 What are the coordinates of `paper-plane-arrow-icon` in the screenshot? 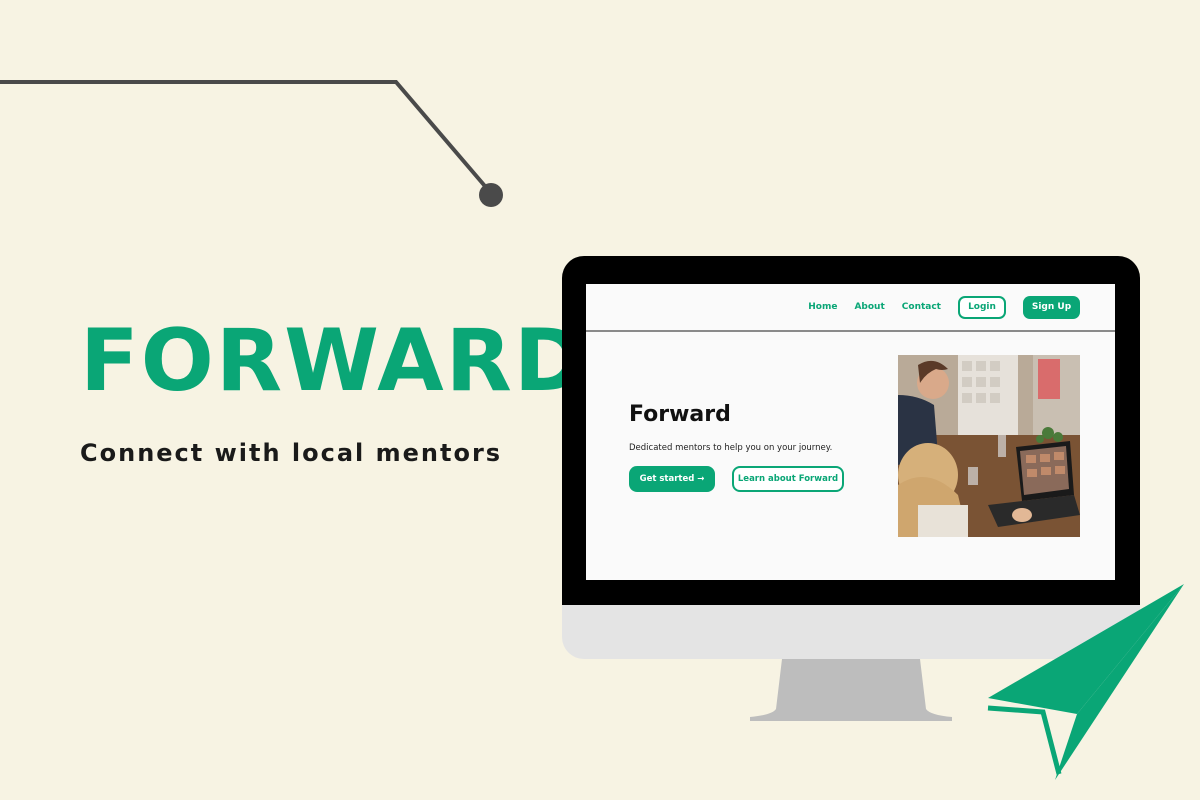 It's located at (1085, 682).